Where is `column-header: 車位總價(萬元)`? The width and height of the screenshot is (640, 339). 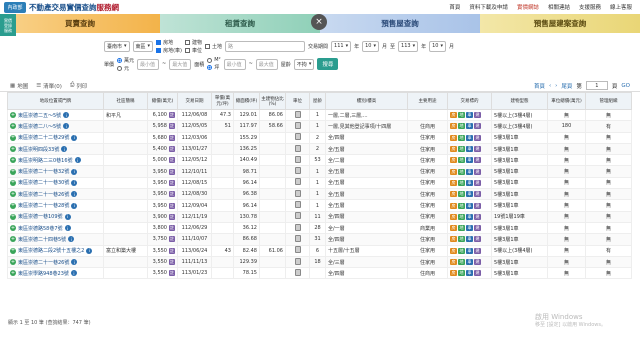 column-header: 車位總價(萬元) is located at coordinates (566, 101).